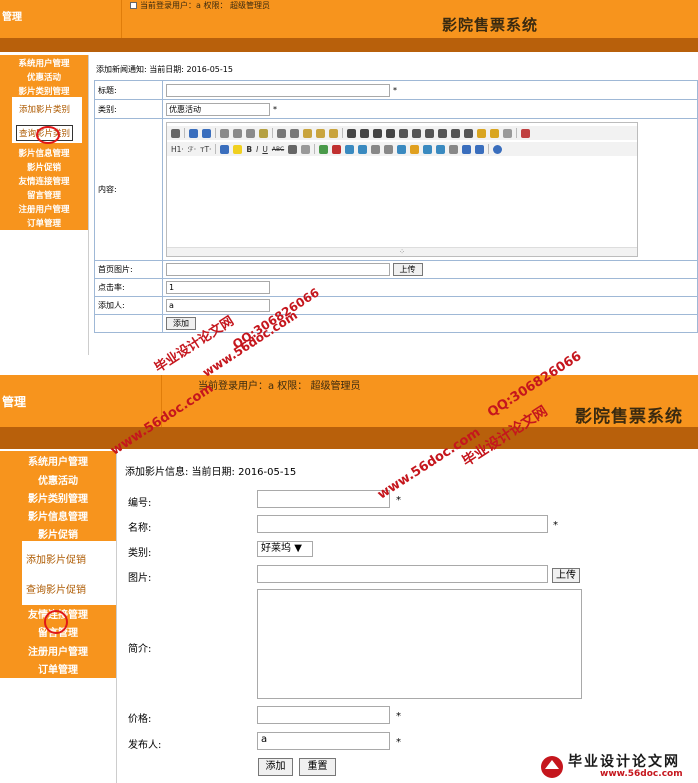  What do you see at coordinates (323, 715) in the screenshot?
I see `price-input` at bounding box center [323, 715].